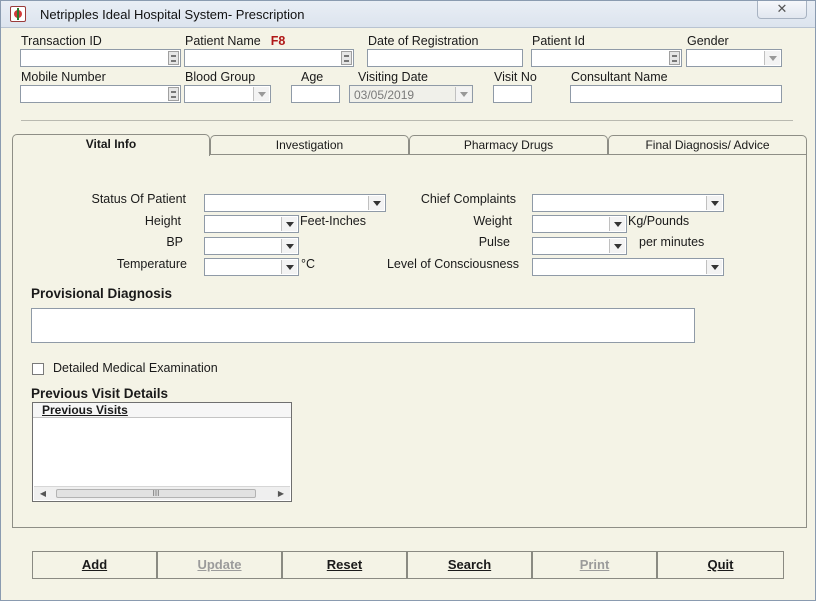 The image size is (816, 601). I want to click on tab-vital-info: Vital Info, so click(111, 145).